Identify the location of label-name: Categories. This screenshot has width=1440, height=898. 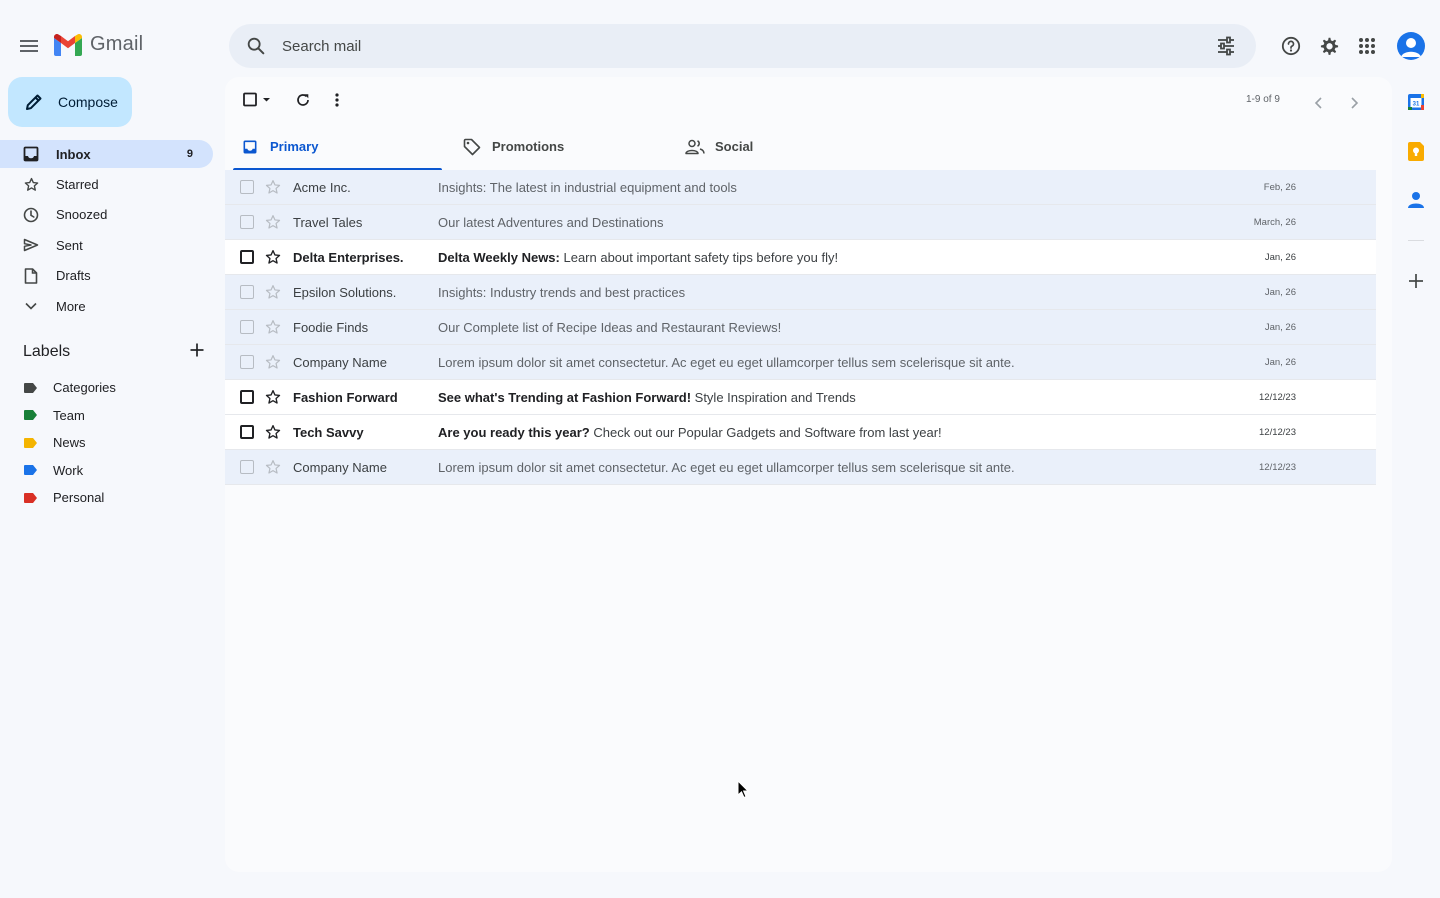
(84, 388).